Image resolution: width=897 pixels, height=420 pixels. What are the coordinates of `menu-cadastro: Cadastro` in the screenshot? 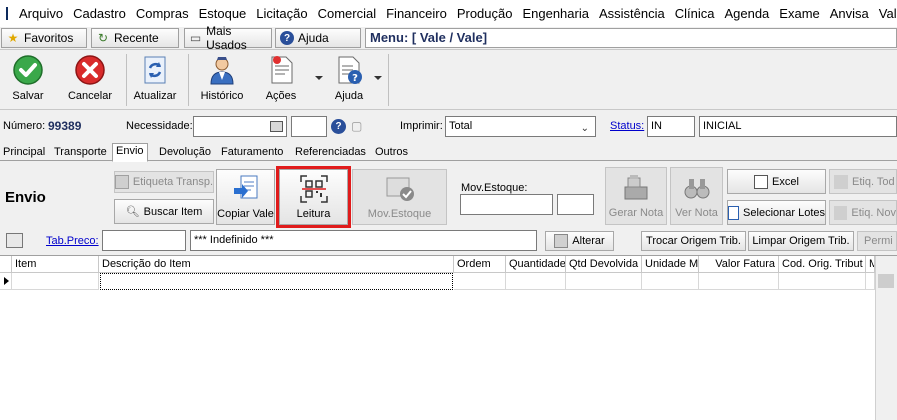 It's located at (99, 13).